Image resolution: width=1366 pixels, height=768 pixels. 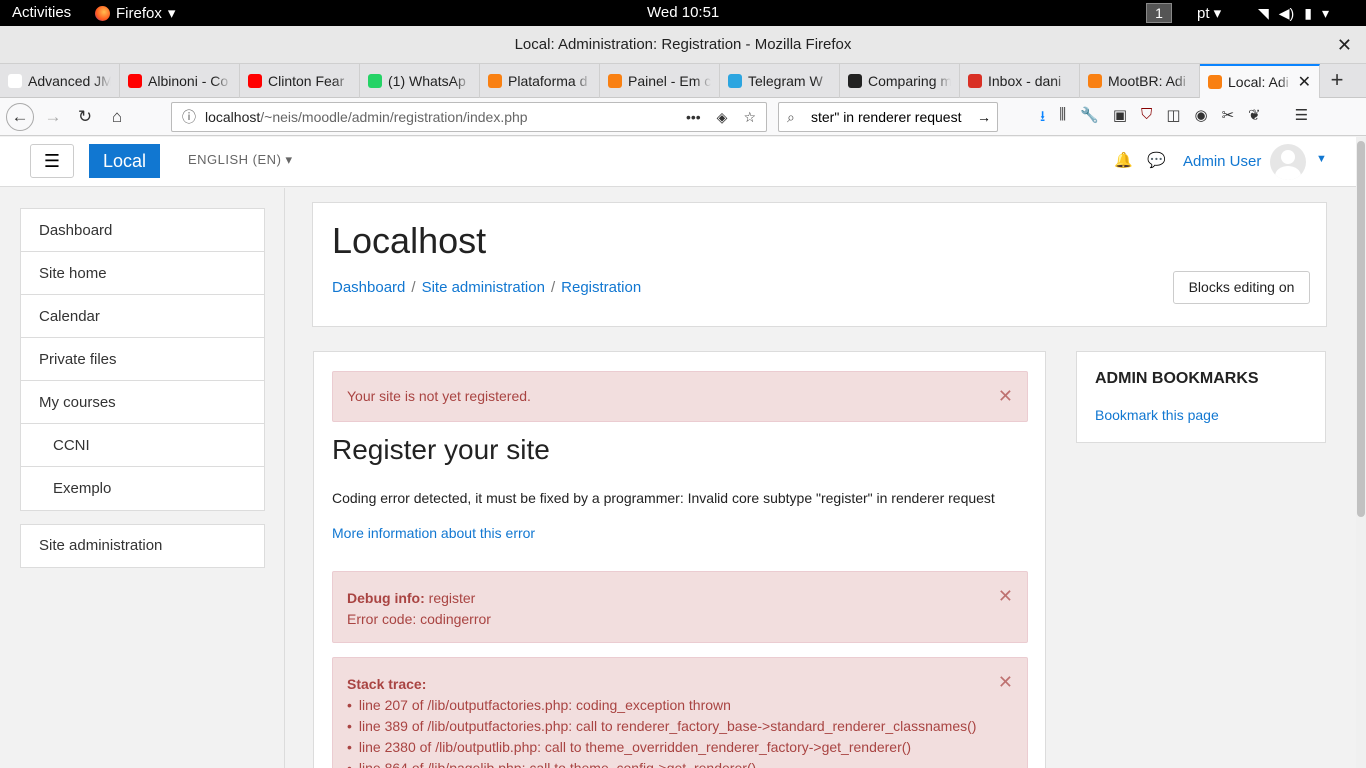 I want to click on tab: (1) WhatsAp, so click(x=420, y=81).